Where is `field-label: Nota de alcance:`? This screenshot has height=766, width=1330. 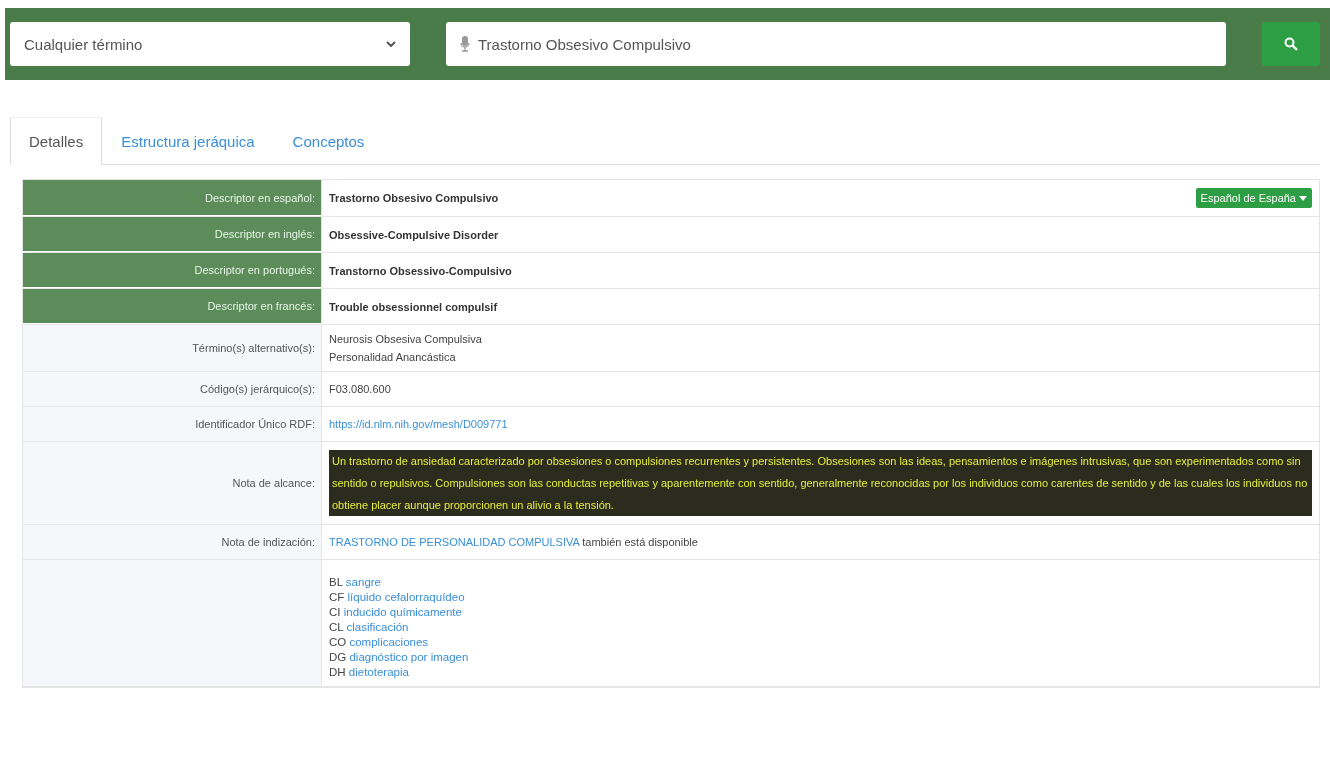 field-label: Nota de alcance: is located at coordinates (172, 483).